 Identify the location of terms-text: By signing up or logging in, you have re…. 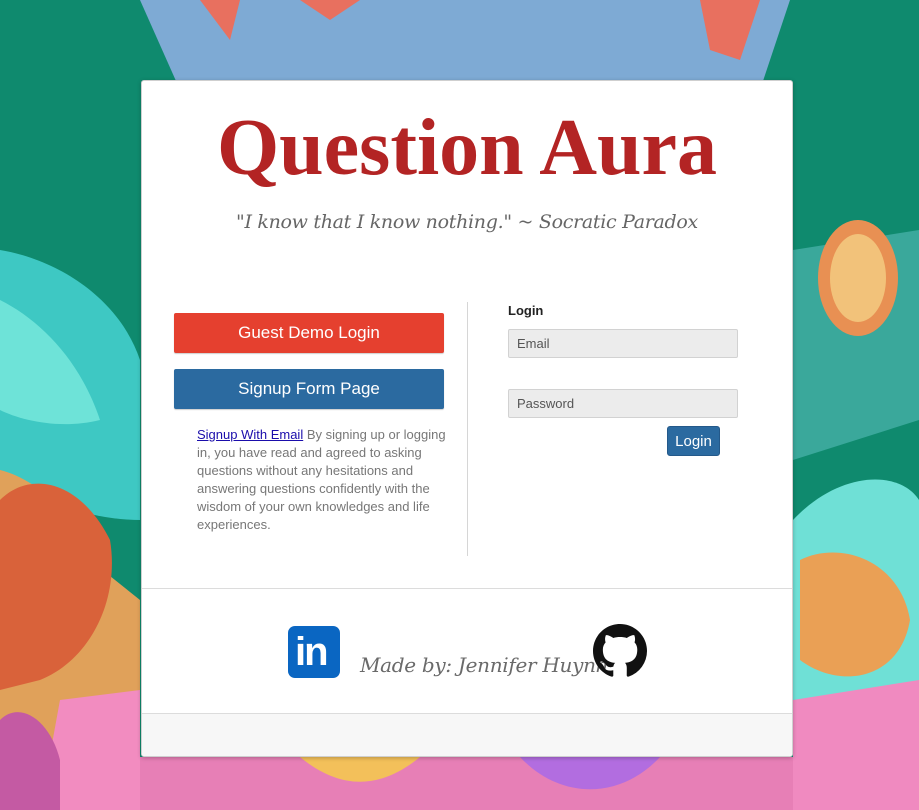
(321, 479).